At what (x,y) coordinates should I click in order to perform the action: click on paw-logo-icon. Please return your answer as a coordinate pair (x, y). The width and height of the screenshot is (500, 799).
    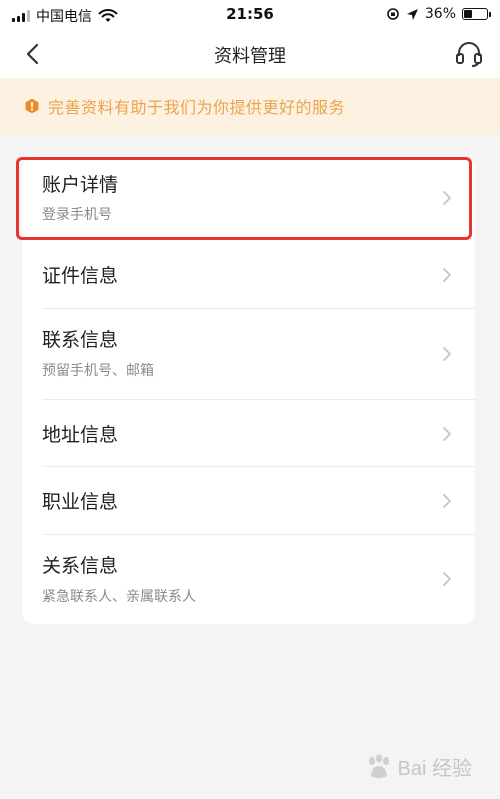
    Looking at the image, I should click on (378, 766).